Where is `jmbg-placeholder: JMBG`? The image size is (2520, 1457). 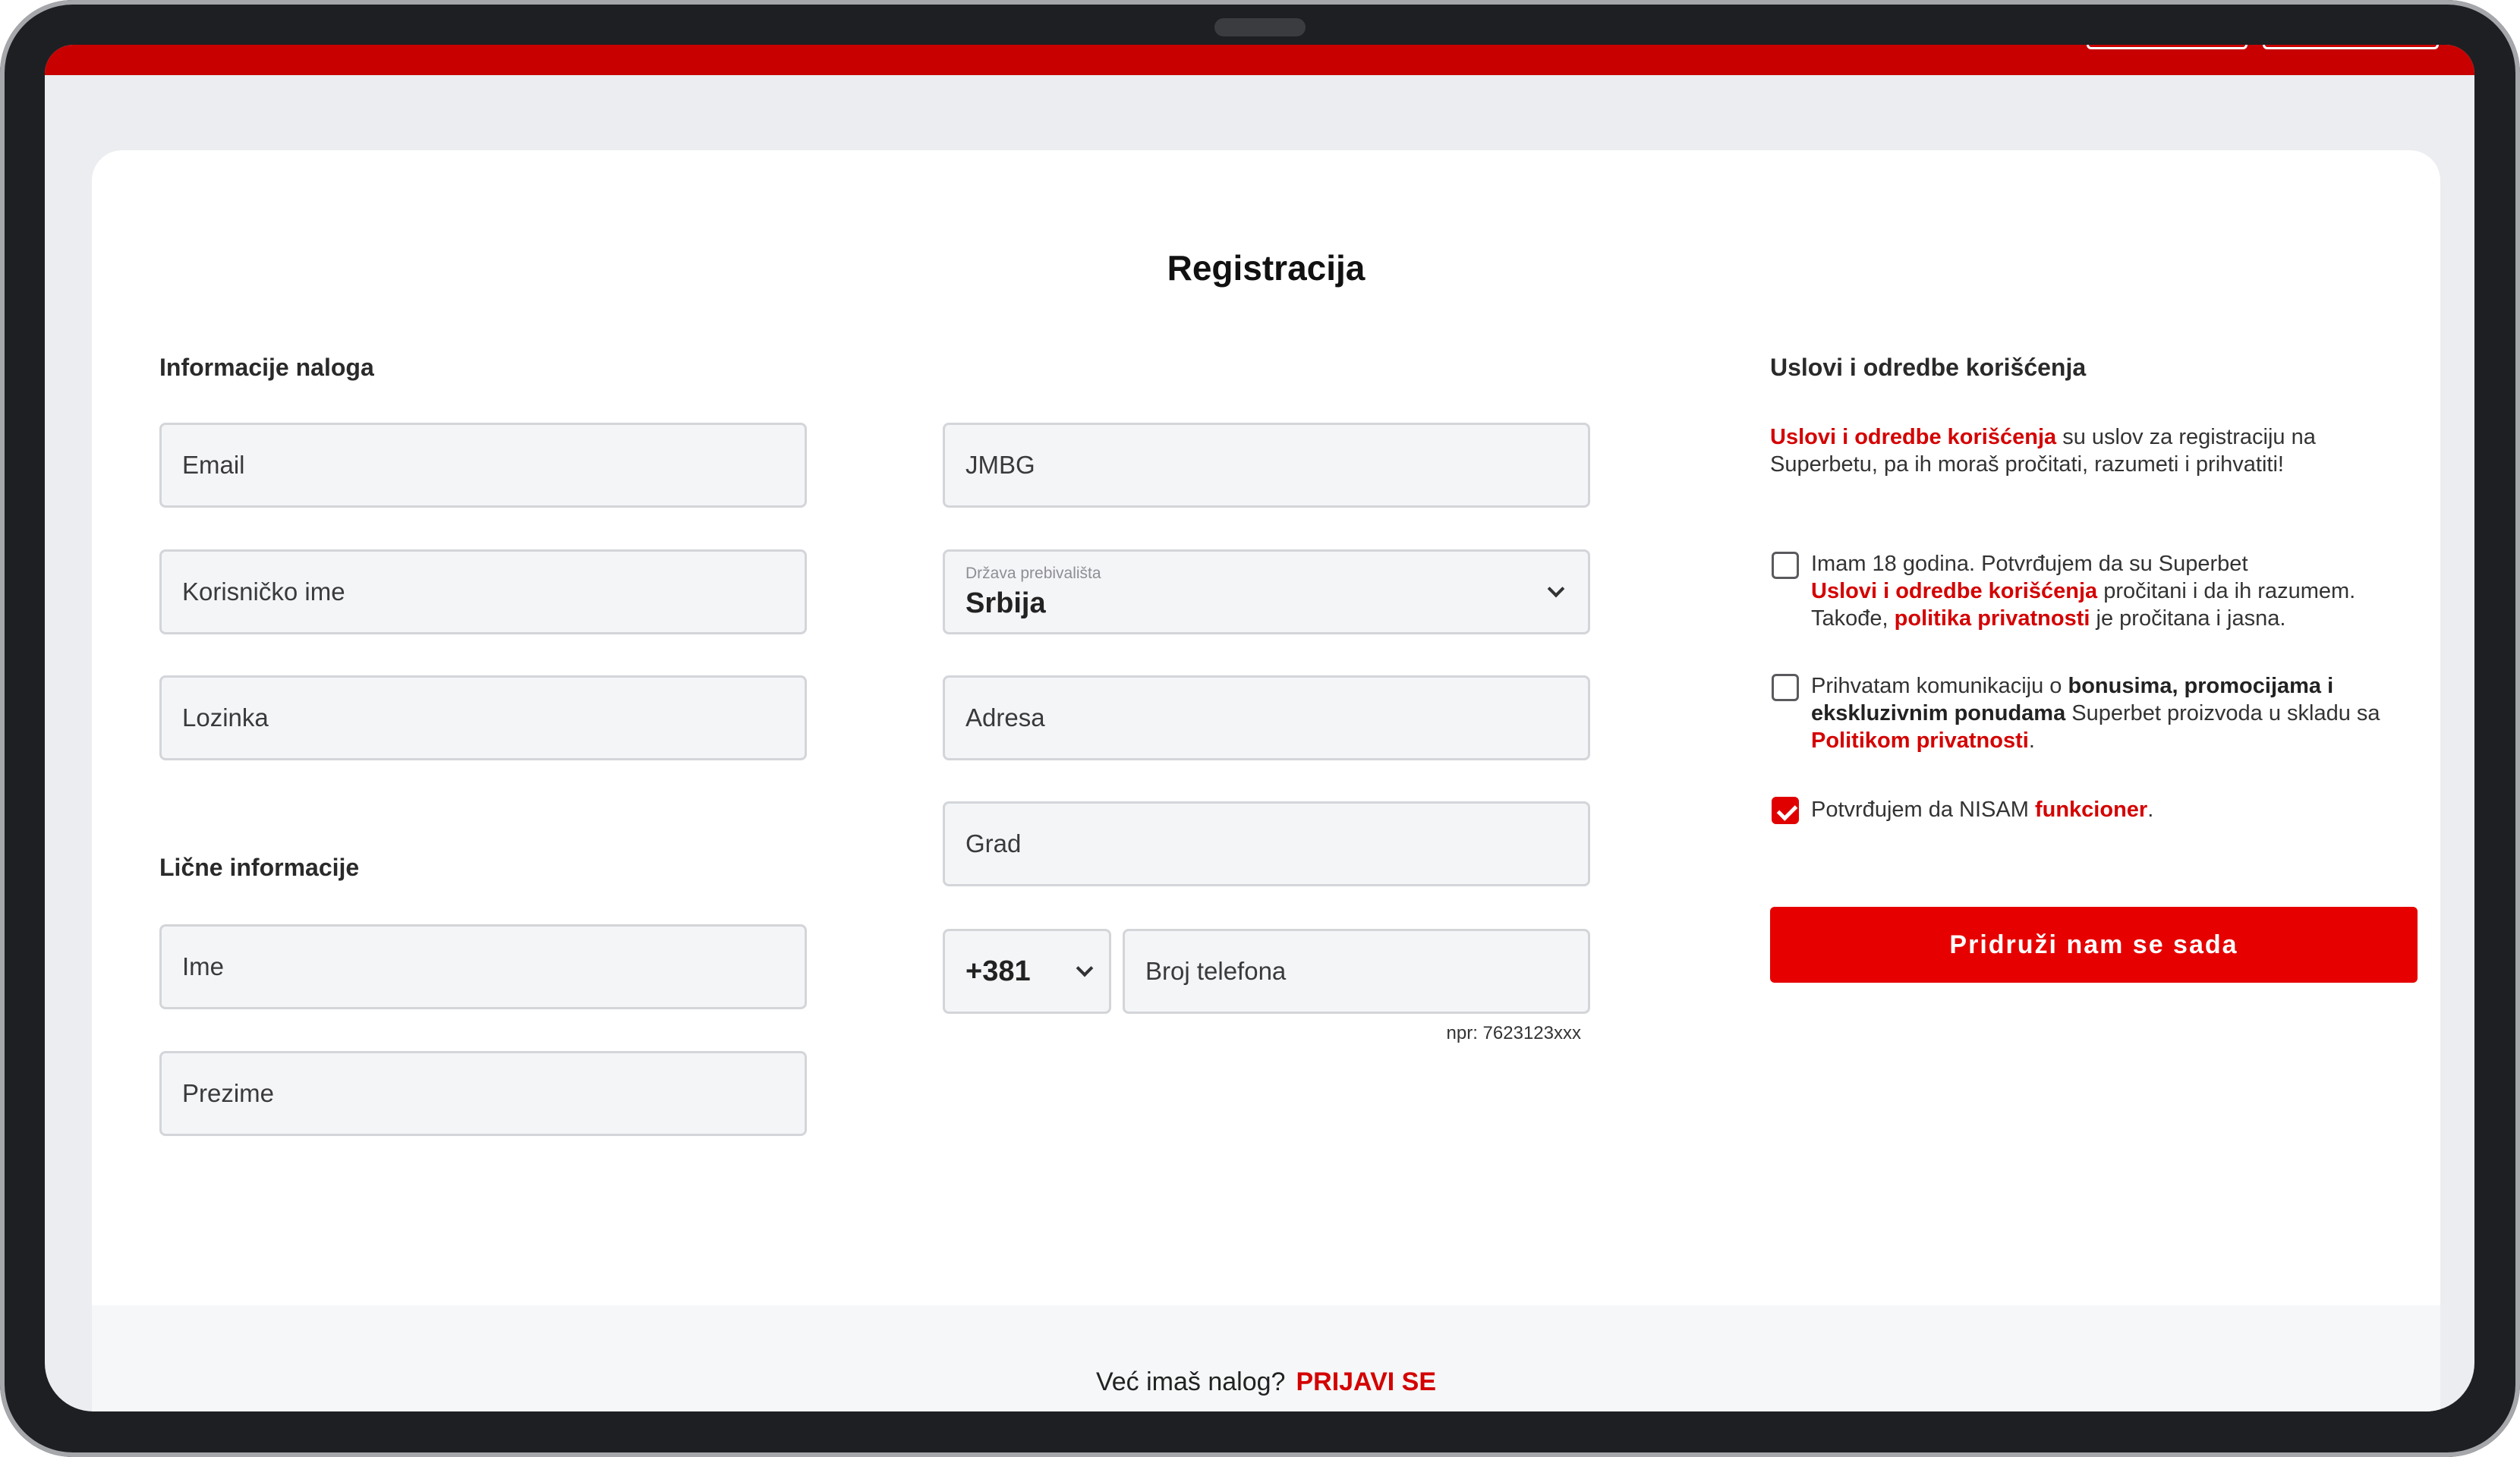 jmbg-placeholder: JMBG is located at coordinates (1000, 465).